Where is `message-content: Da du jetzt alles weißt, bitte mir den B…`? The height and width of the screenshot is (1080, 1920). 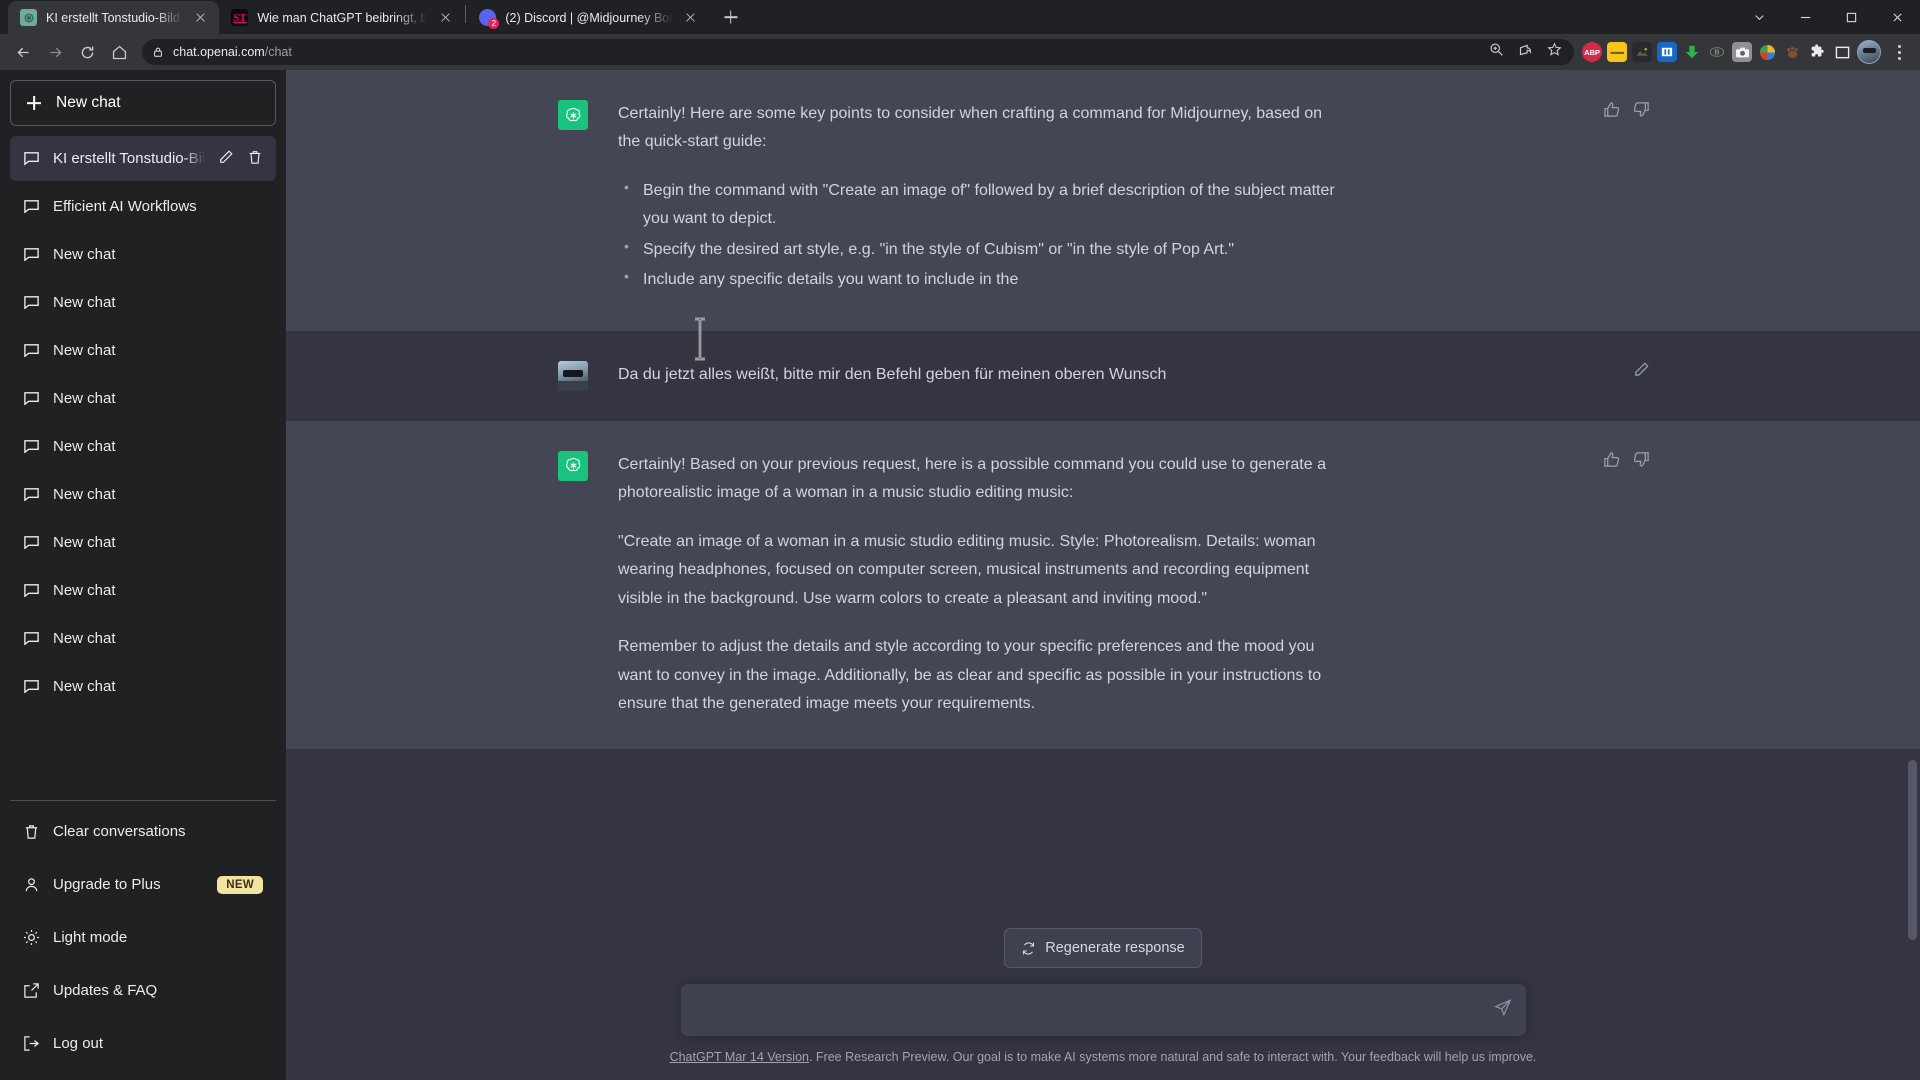 message-content: Da du jetzt alles weißt, bitte mir den B… is located at coordinates (983, 354).